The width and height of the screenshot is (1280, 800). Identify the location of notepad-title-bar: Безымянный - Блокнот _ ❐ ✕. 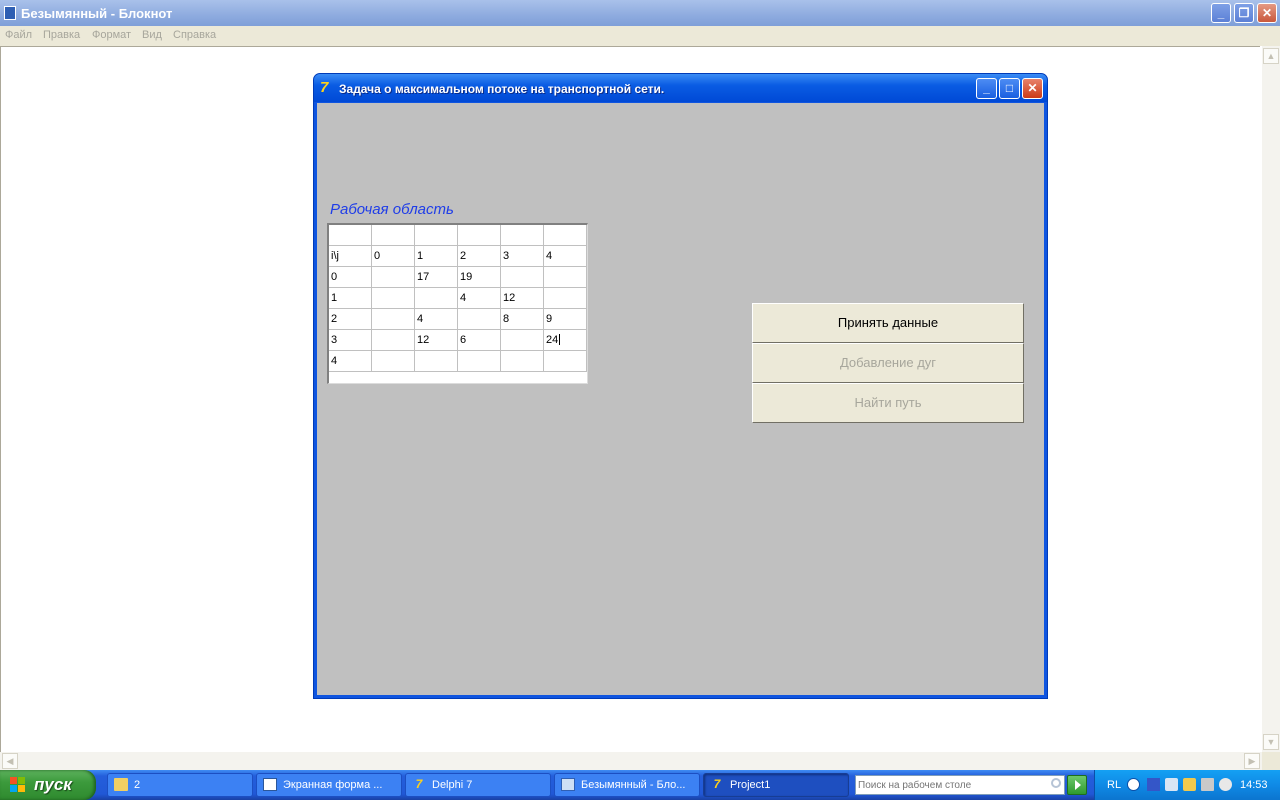
(640, 13).